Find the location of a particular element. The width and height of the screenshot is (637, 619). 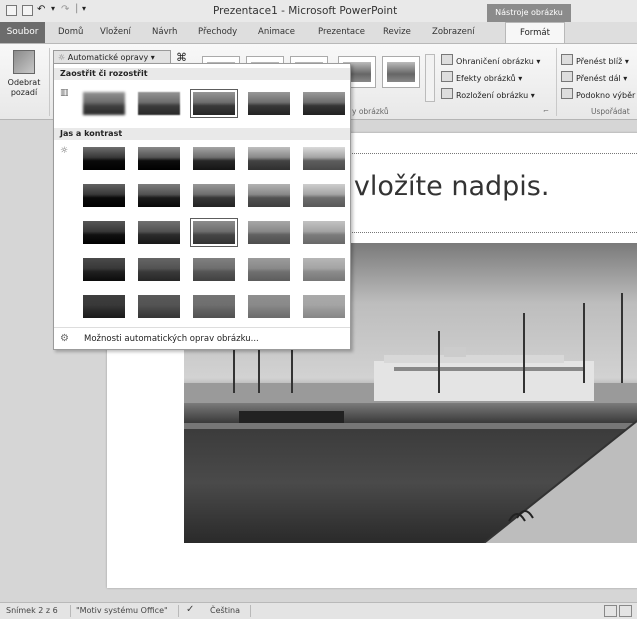

corrections-label: Automatické opravy ▾ is located at coordinates (111, 57).